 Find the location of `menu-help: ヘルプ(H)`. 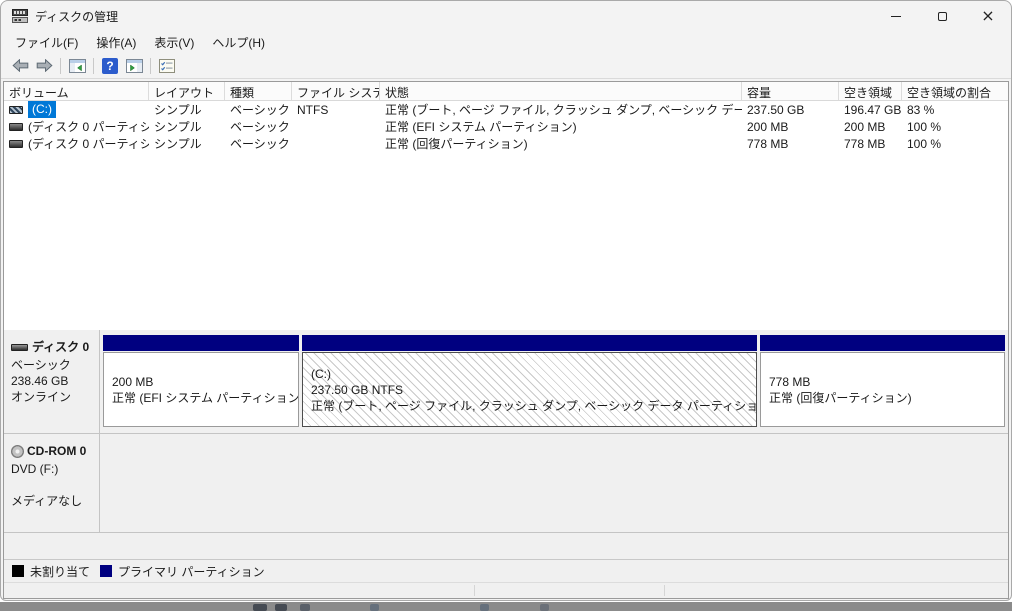

menu-help: ヘルプ(H) is located at coordinates (238, 42).